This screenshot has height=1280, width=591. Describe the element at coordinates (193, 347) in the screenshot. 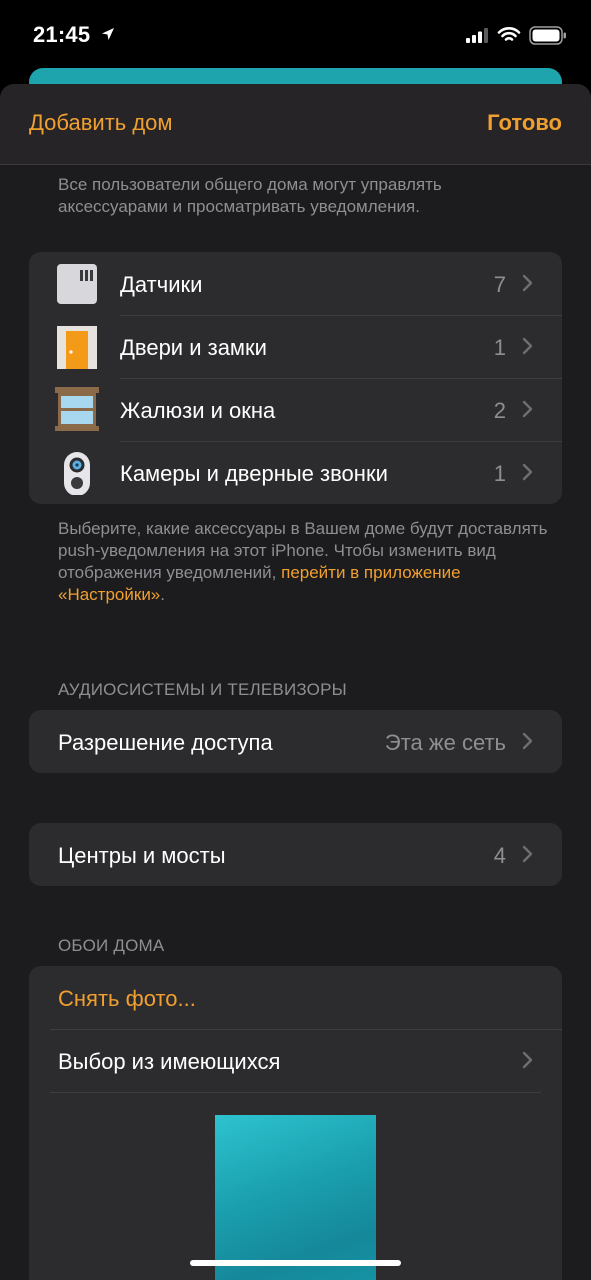

I see `doors-locks-label: Двери и замки` at that location.